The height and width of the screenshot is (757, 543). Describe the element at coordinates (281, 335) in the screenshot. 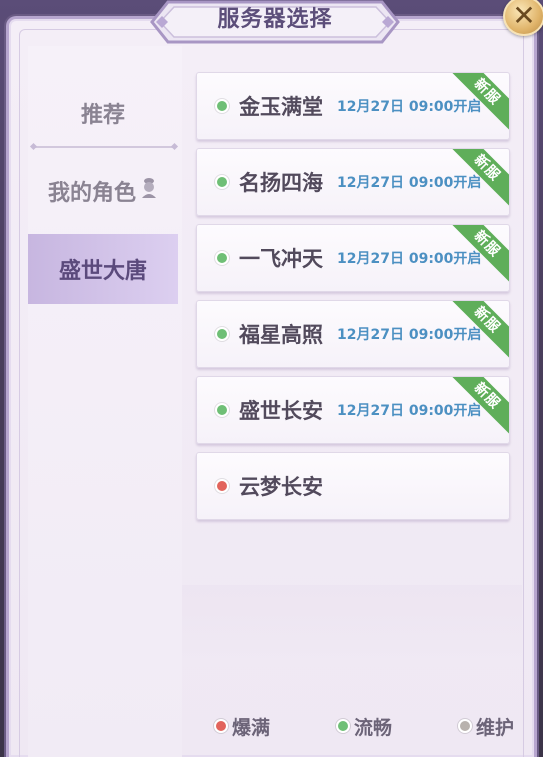

I see `server-name: 福星高照` at that location.